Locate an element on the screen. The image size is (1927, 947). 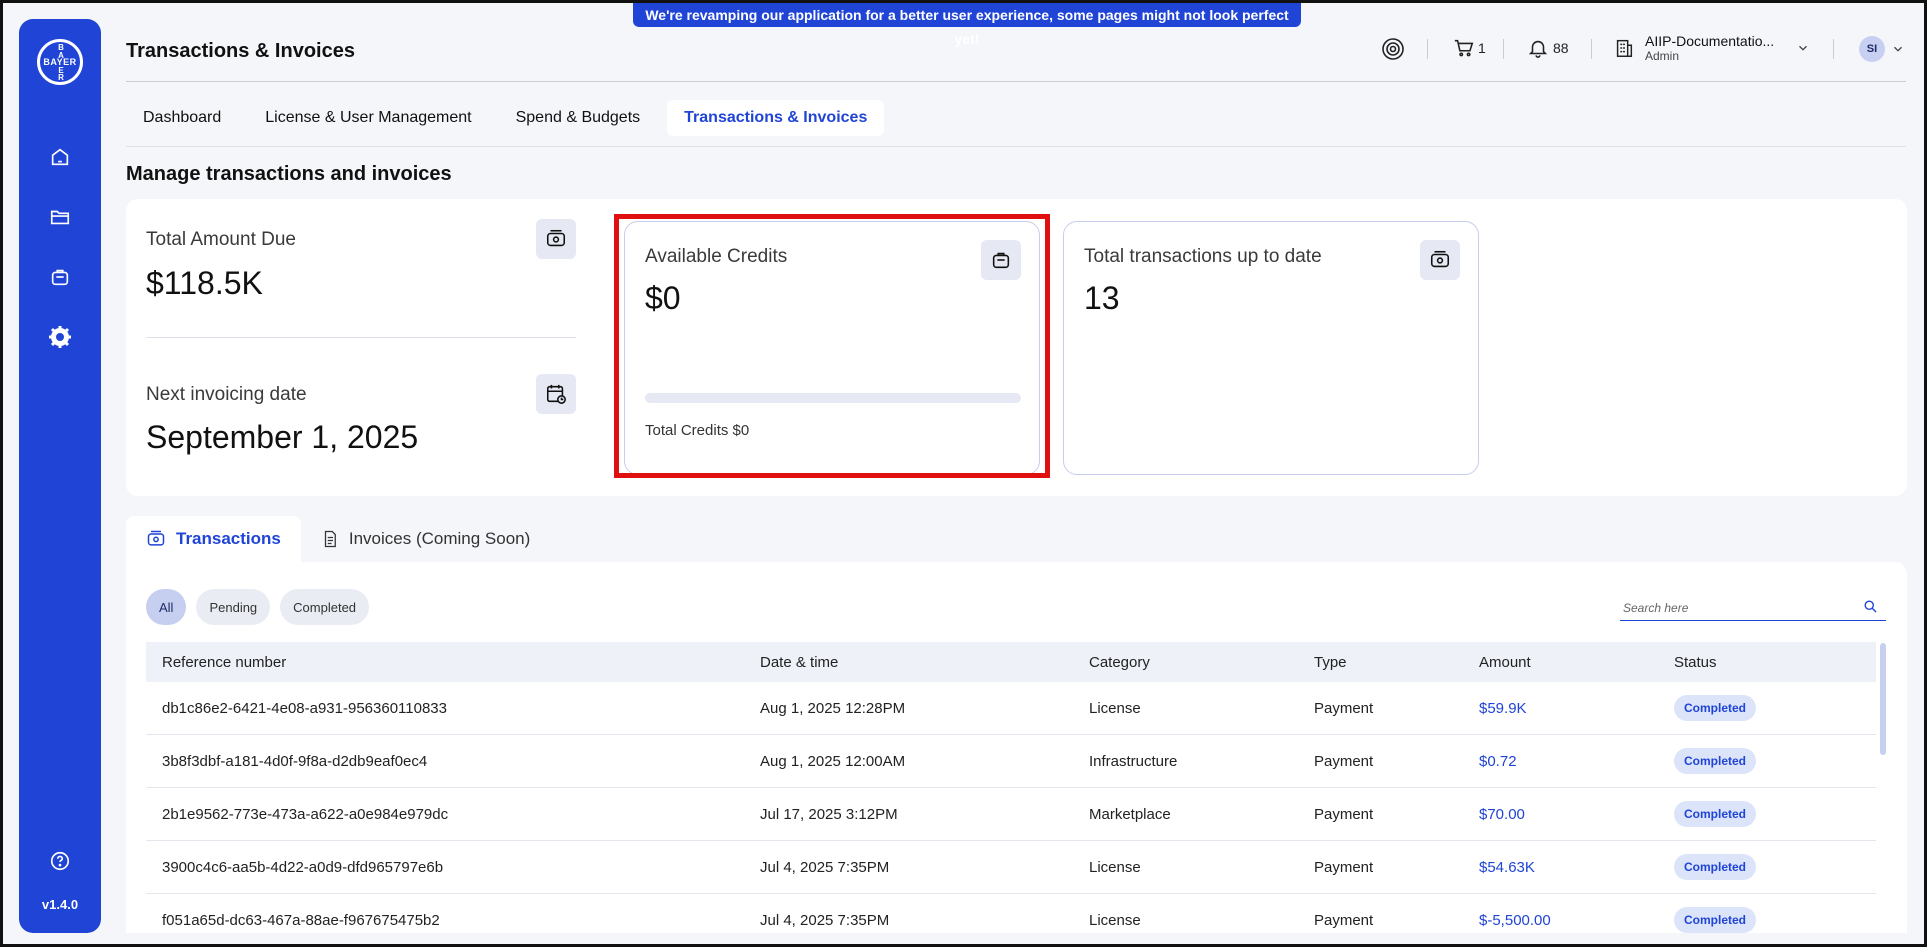
sidebar-item-home is located at coordinates (60, 157).